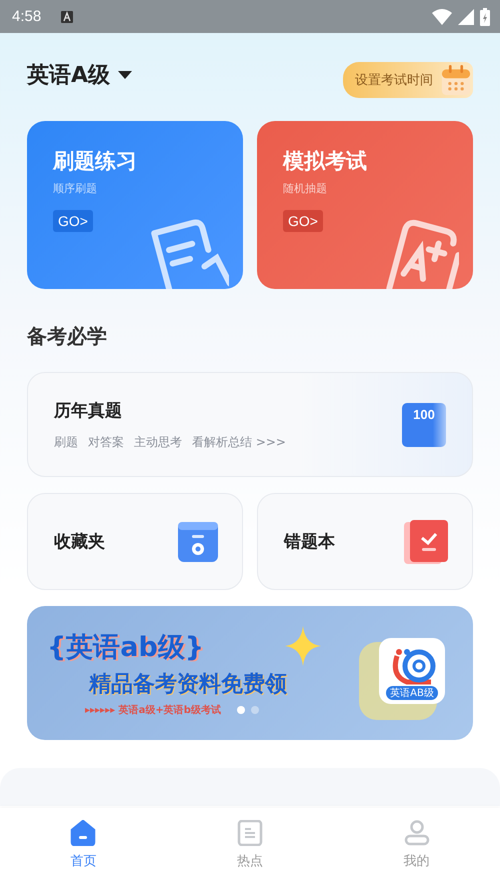 The width and height of the screenshot is (500, 888). I want to click on tab: 热点, so click(250, 848).